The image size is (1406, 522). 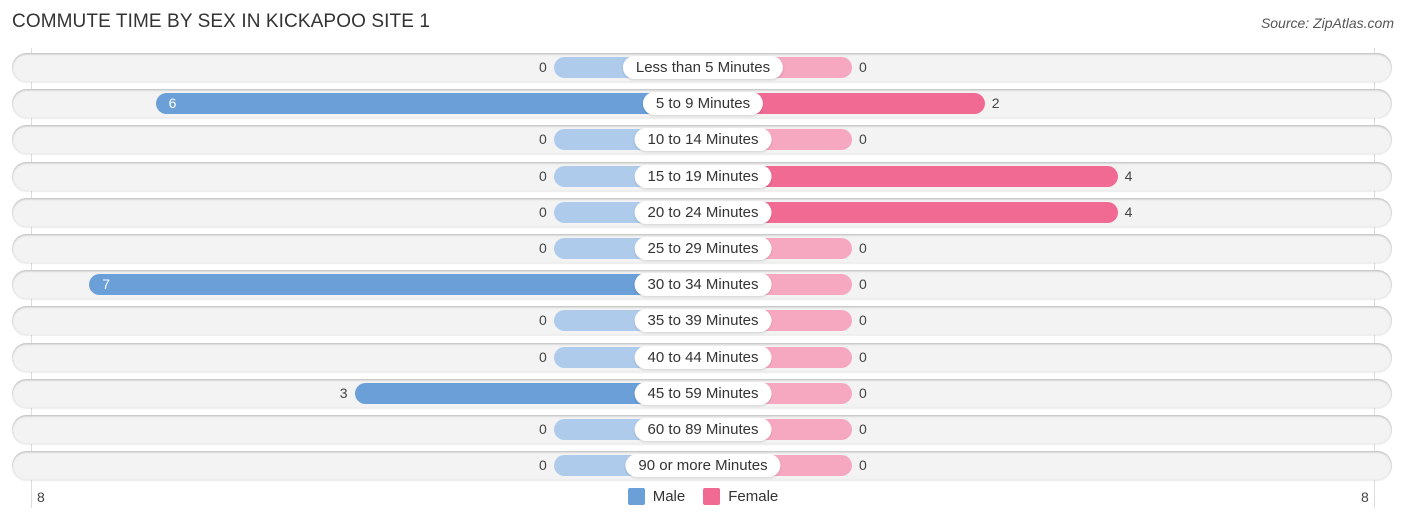 I want to click on legend: Male Female, so click(x=703, y=496).